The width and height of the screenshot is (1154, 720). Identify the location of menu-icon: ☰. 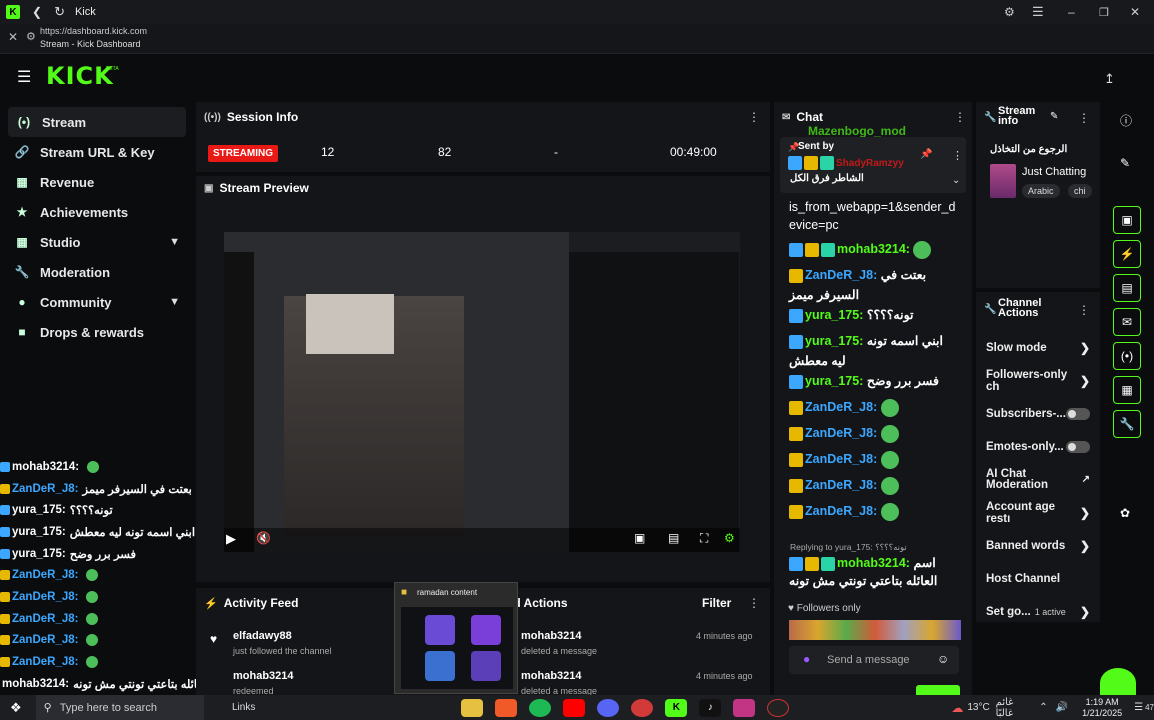
(1038, 12).